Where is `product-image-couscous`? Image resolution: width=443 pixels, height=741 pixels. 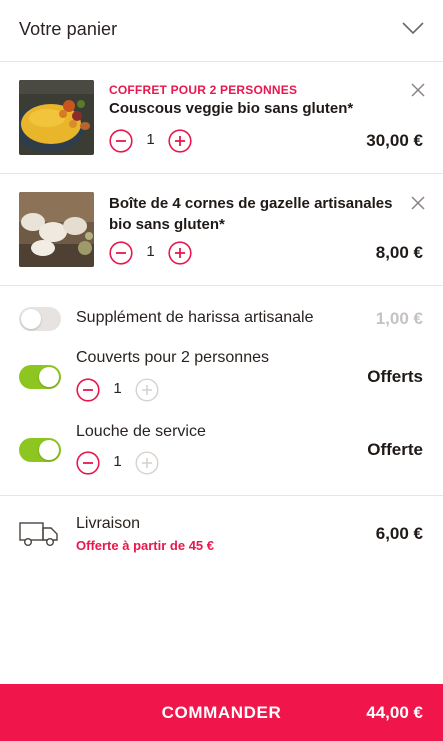 product-image-couscous is located at coordinates (56, 117).